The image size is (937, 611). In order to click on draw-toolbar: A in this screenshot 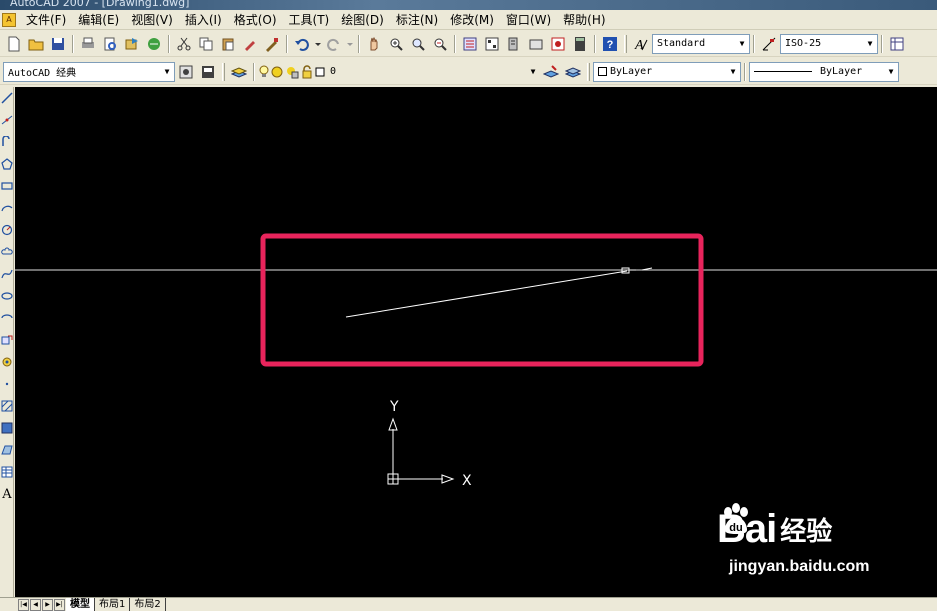, I will do `click(7, 343)`.